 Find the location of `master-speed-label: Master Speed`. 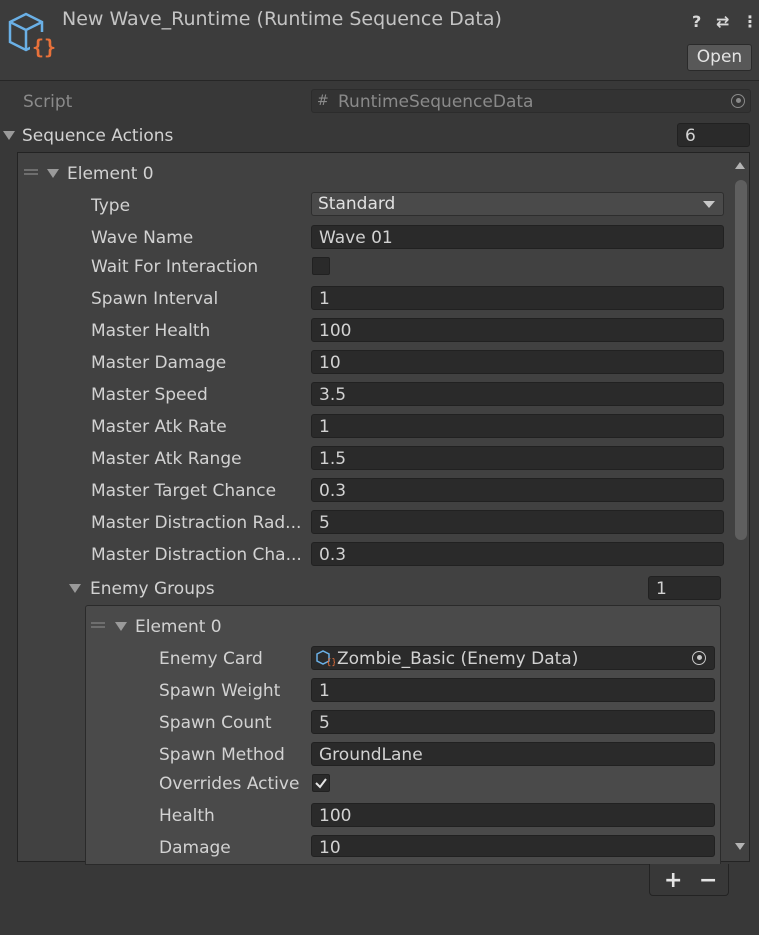

master-speed-label: Master Speed is located at coordinates (149, 395).